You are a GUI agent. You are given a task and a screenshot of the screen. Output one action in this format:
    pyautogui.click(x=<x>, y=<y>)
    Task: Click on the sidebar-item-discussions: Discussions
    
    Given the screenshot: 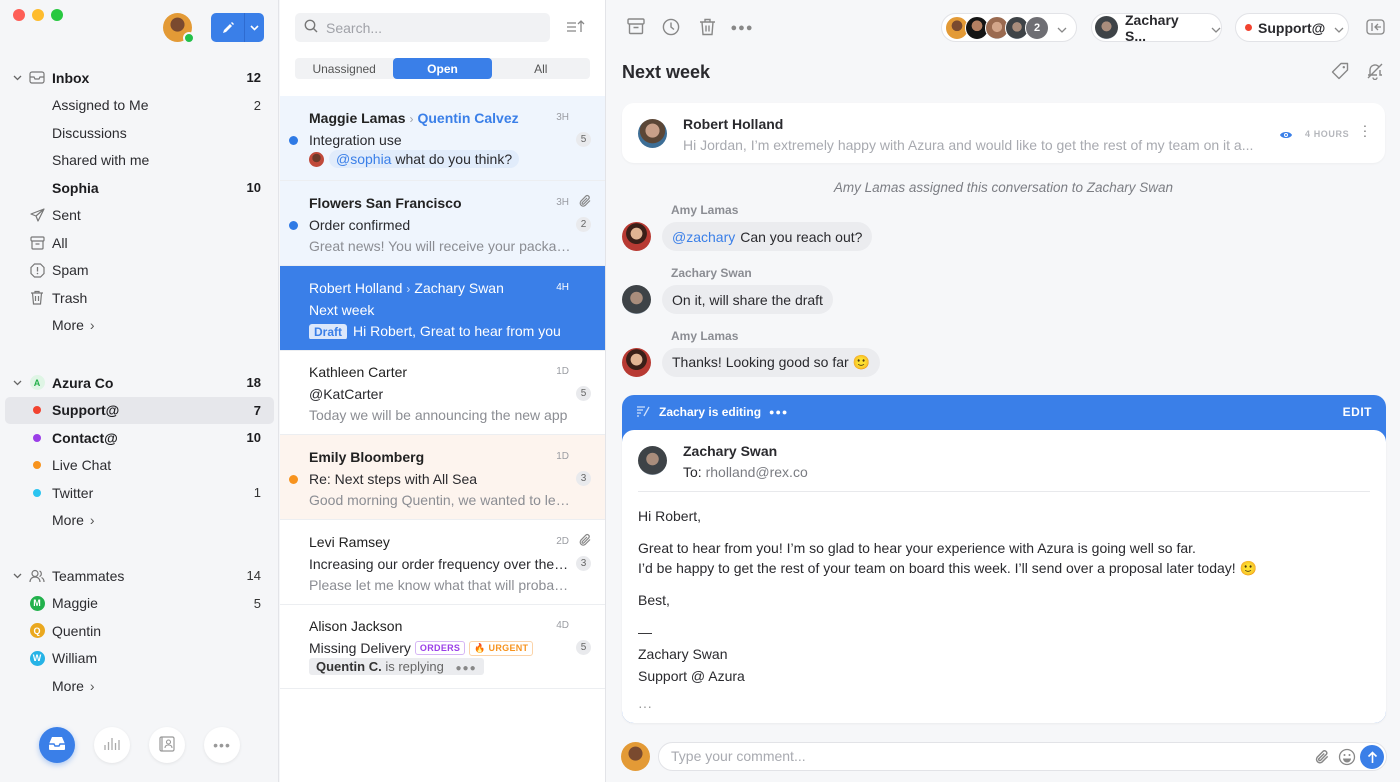 What is the action you would take?
    pyautogui.click(x=139, y=133)
    